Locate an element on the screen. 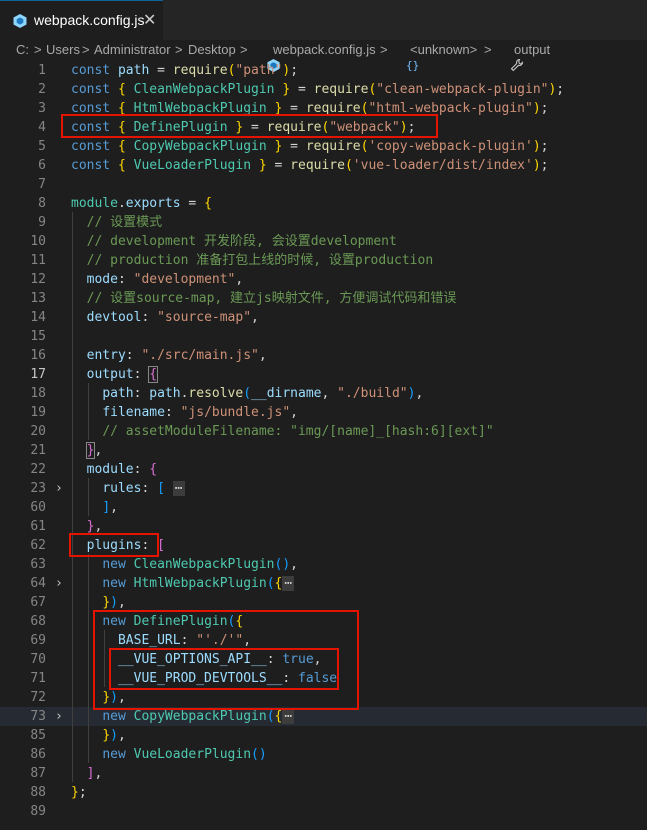 This screenshot has width=647, height=830. line-number: 21 is located at coordinates (38, 450).